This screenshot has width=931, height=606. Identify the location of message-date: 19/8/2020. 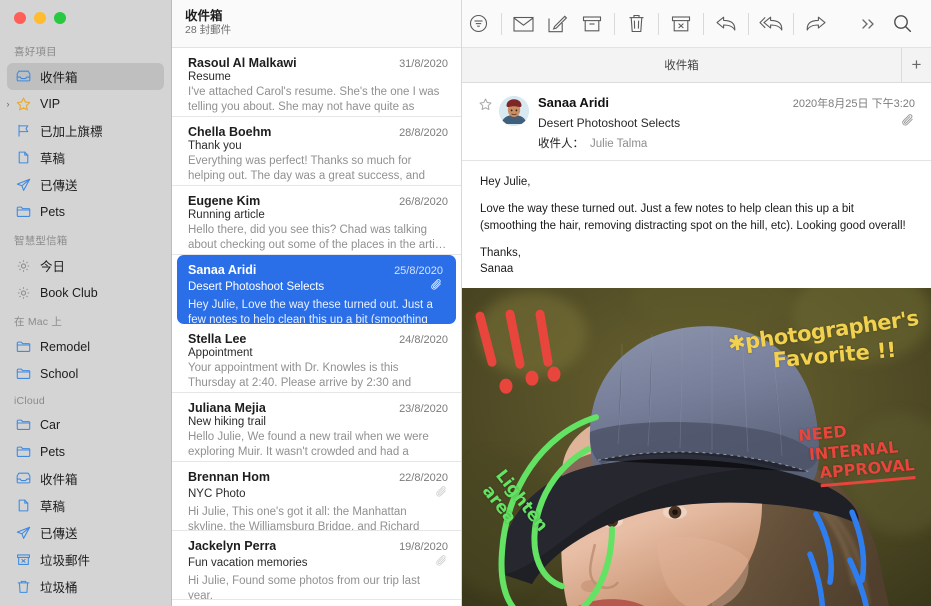
(423, 547).